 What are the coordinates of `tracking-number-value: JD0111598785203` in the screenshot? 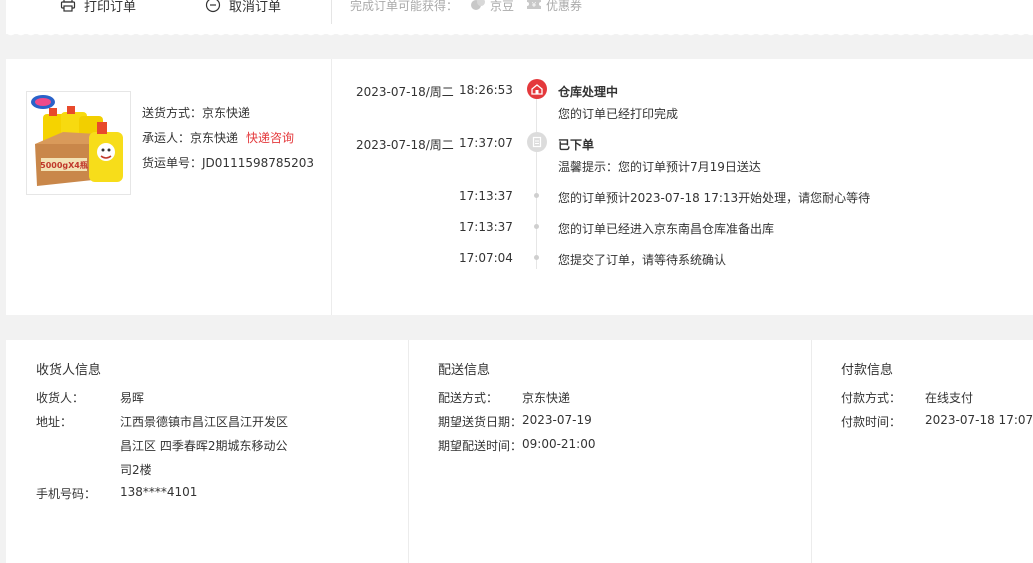 It's located at (258, 163).